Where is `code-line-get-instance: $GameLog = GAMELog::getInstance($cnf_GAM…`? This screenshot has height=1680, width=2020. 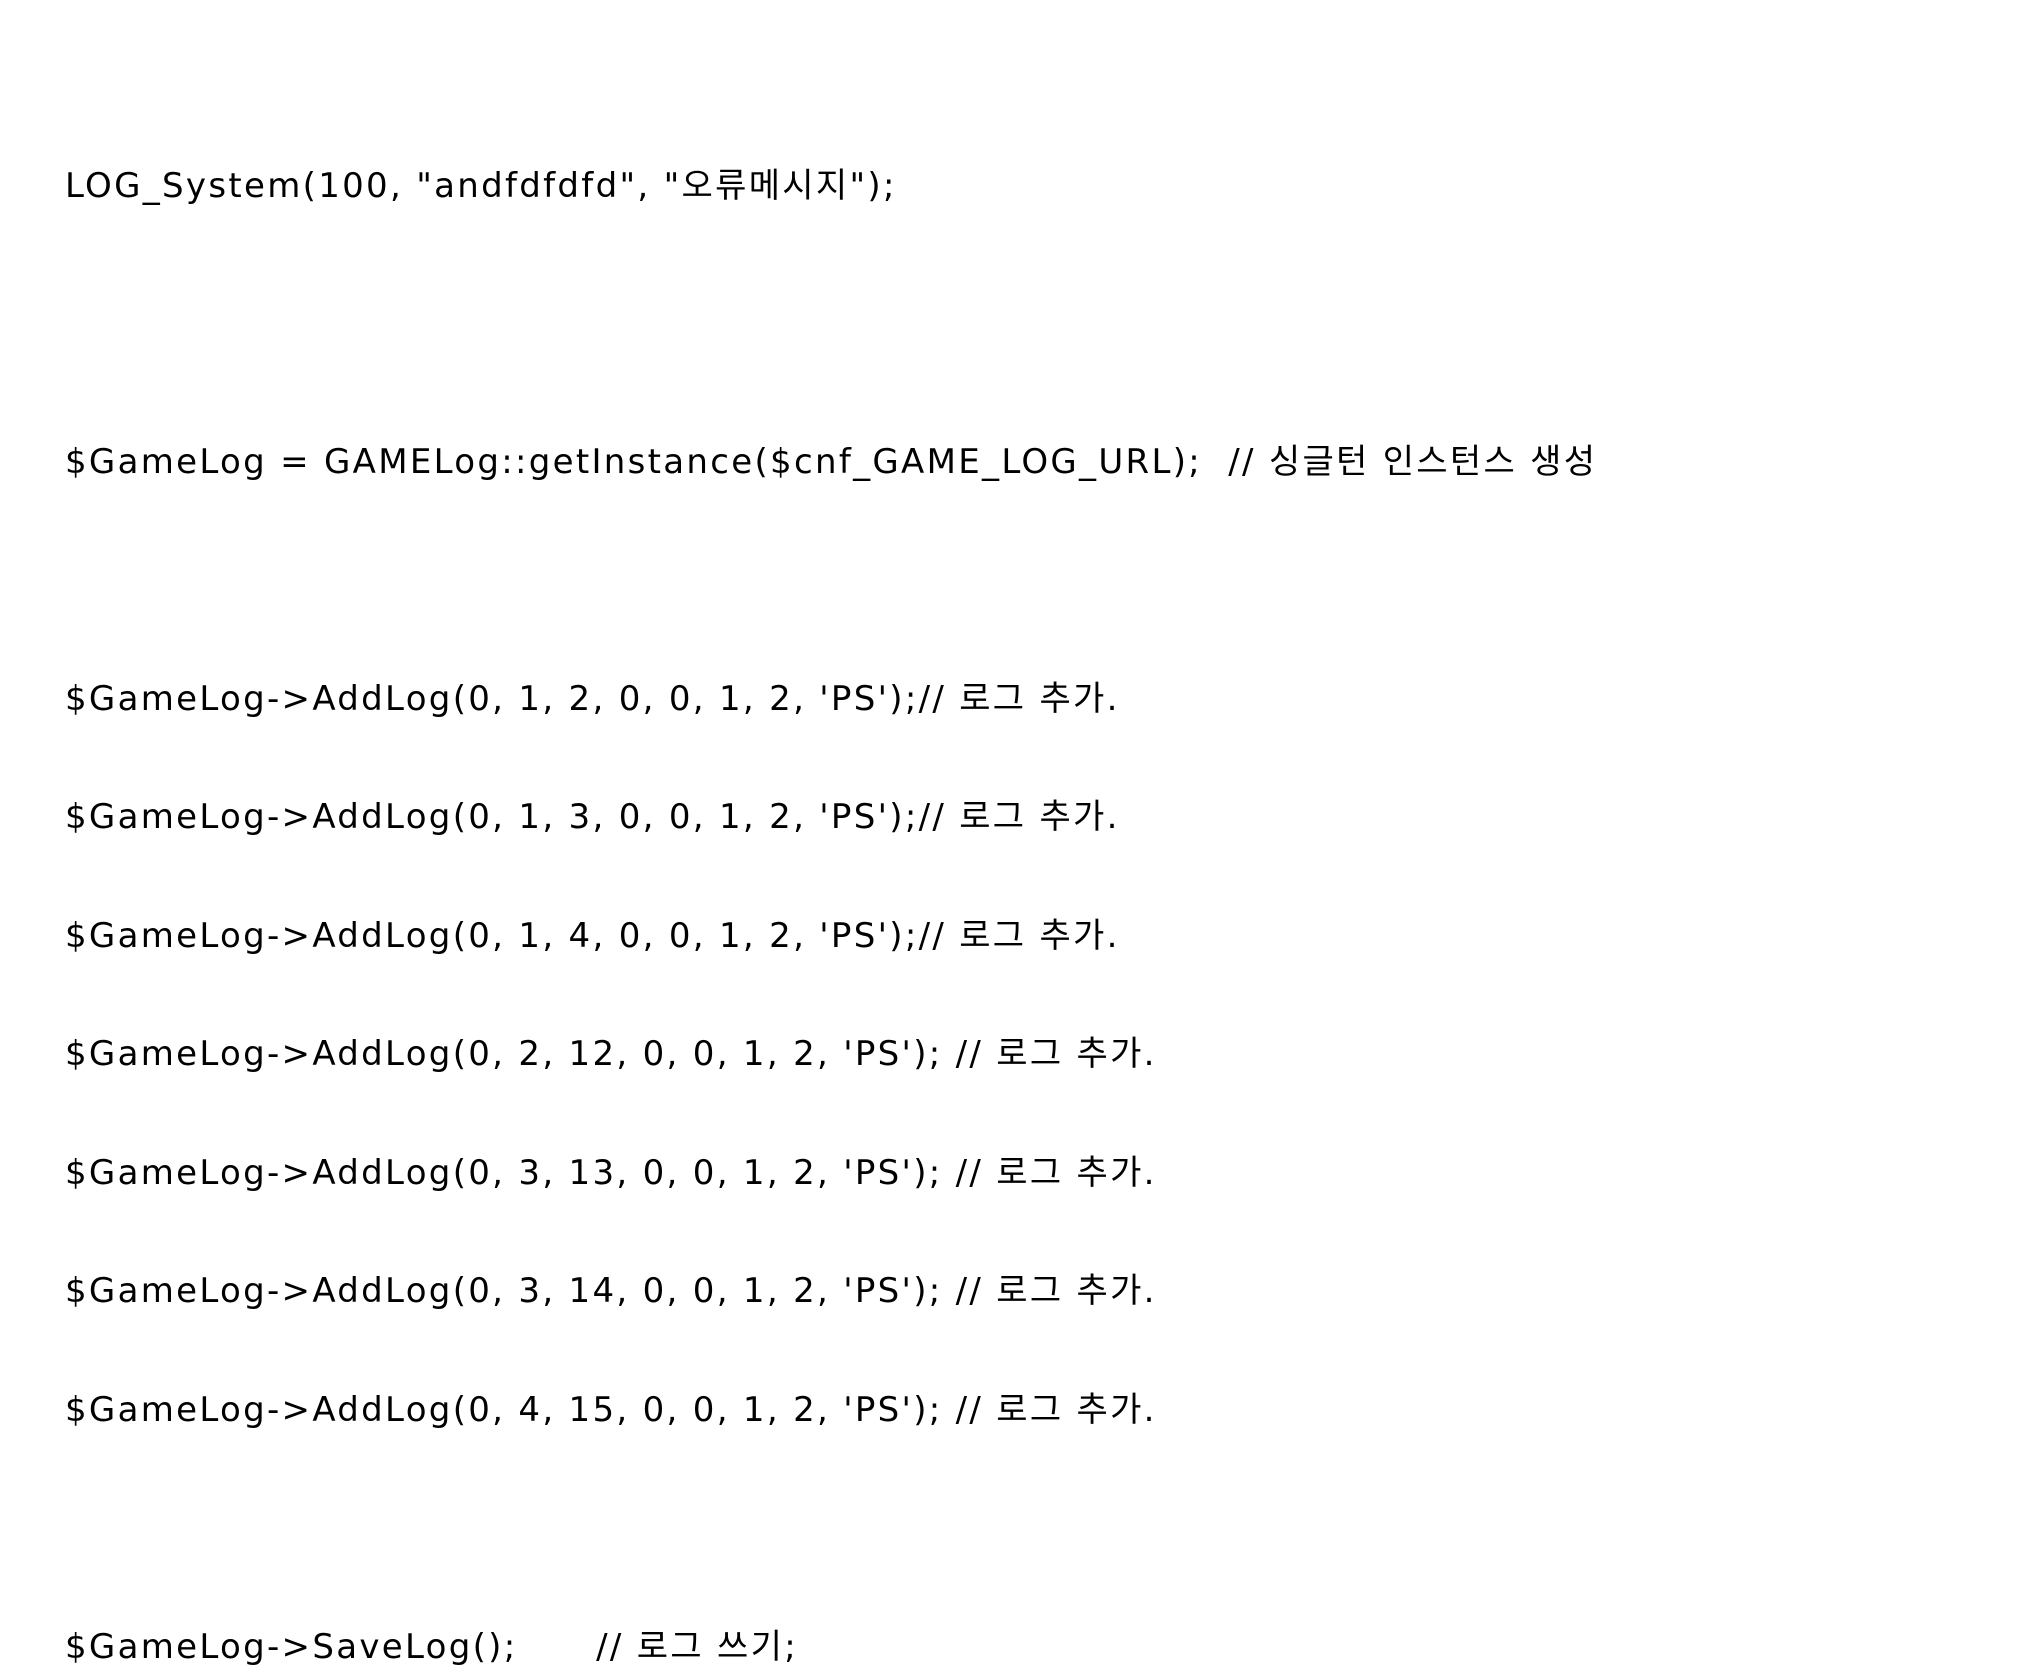
code-line-get-instance: $GameLog = GAMELog::getInstance($cnf_GAM… is located at coordinates (831, 461).